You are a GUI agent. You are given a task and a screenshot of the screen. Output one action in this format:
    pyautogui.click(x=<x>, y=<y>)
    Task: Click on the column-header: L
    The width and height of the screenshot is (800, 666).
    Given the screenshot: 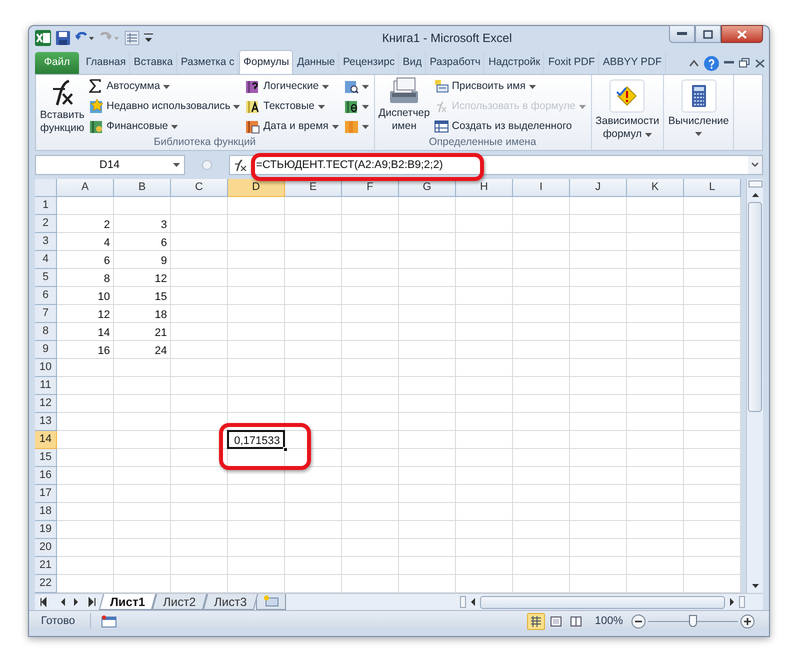 What is the action you would take?
    pyautogui.click(x=712, y=188)
    